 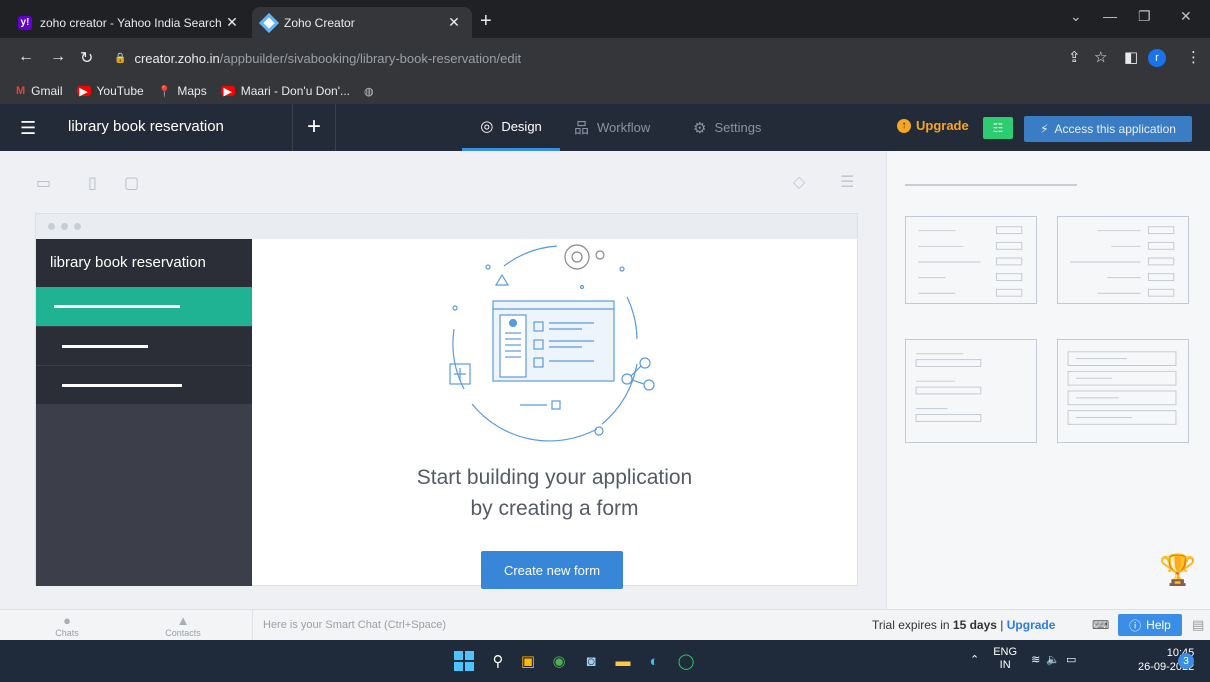 I want to click on notes-icon: ▤, so click(x=1198, y=625).